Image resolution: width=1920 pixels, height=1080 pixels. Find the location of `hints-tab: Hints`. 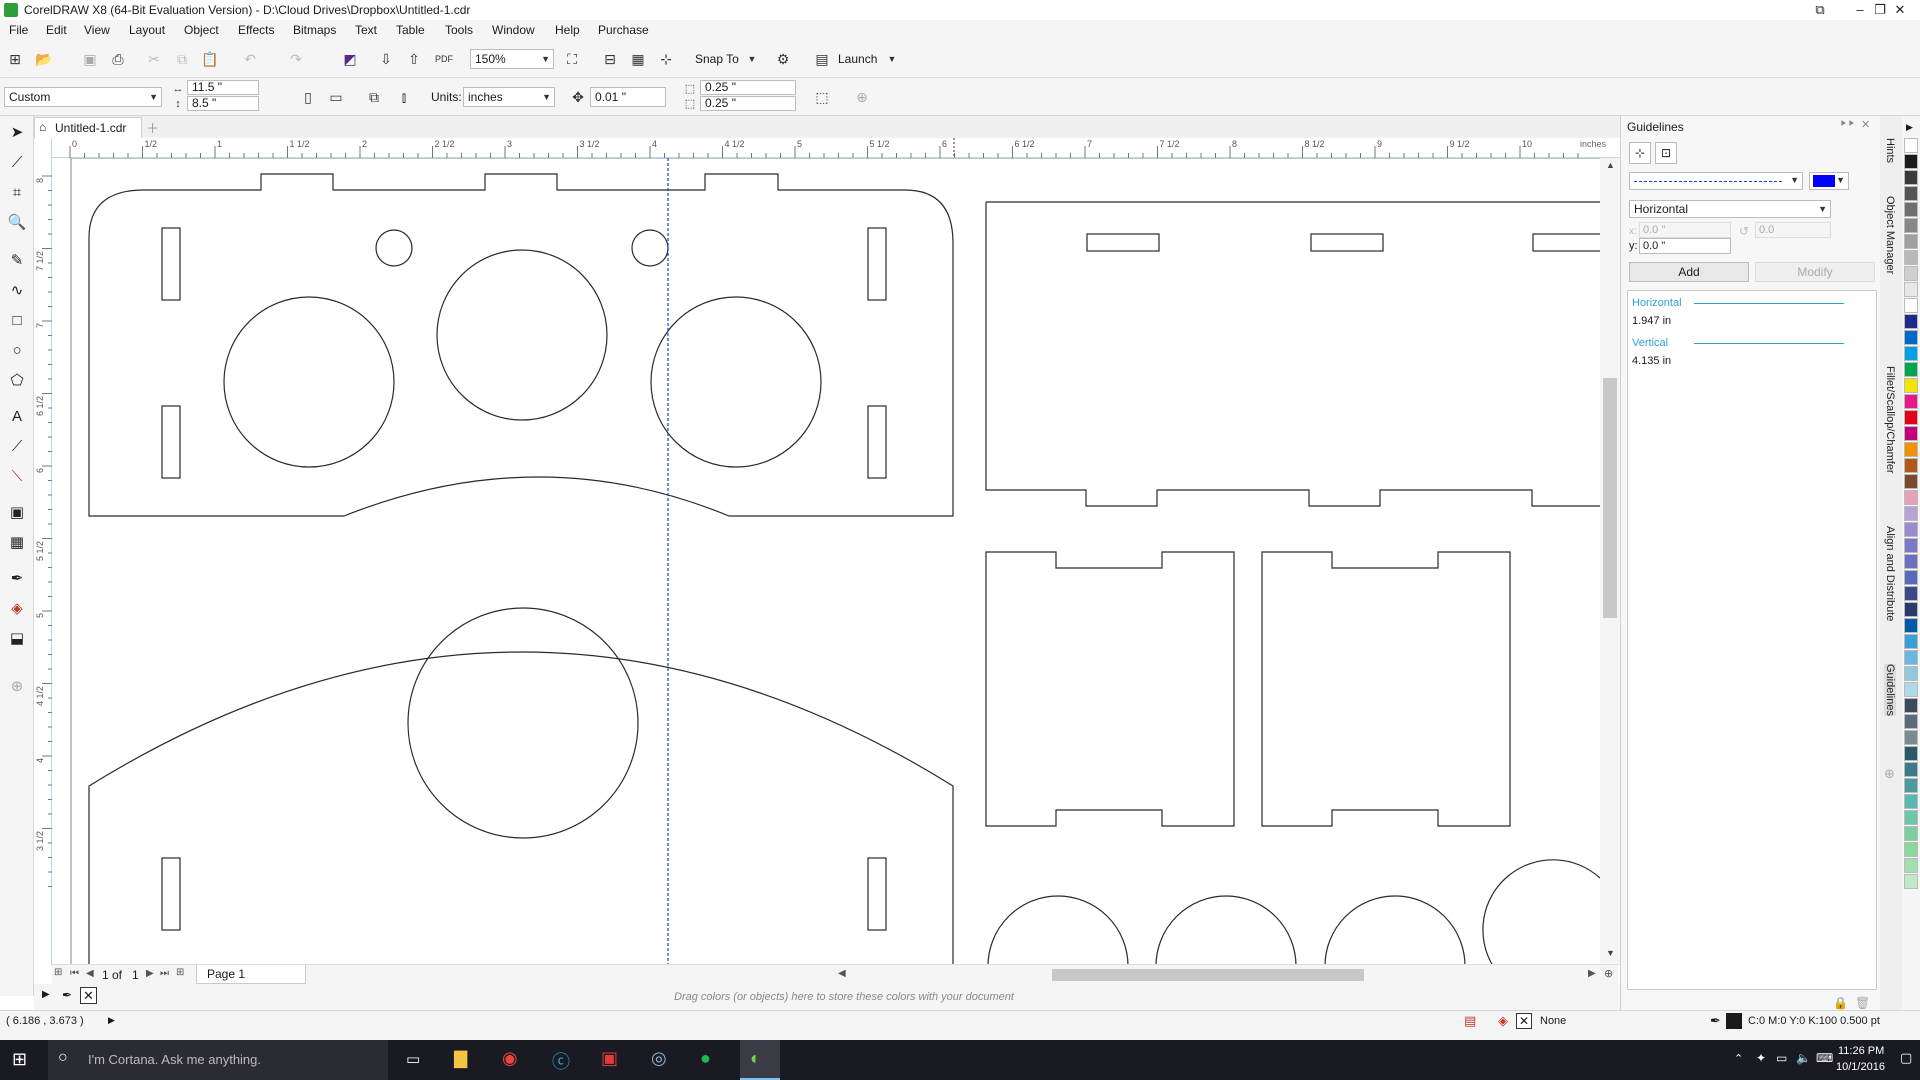

hints-tab: Hints is located at coordinates (1890, 150).